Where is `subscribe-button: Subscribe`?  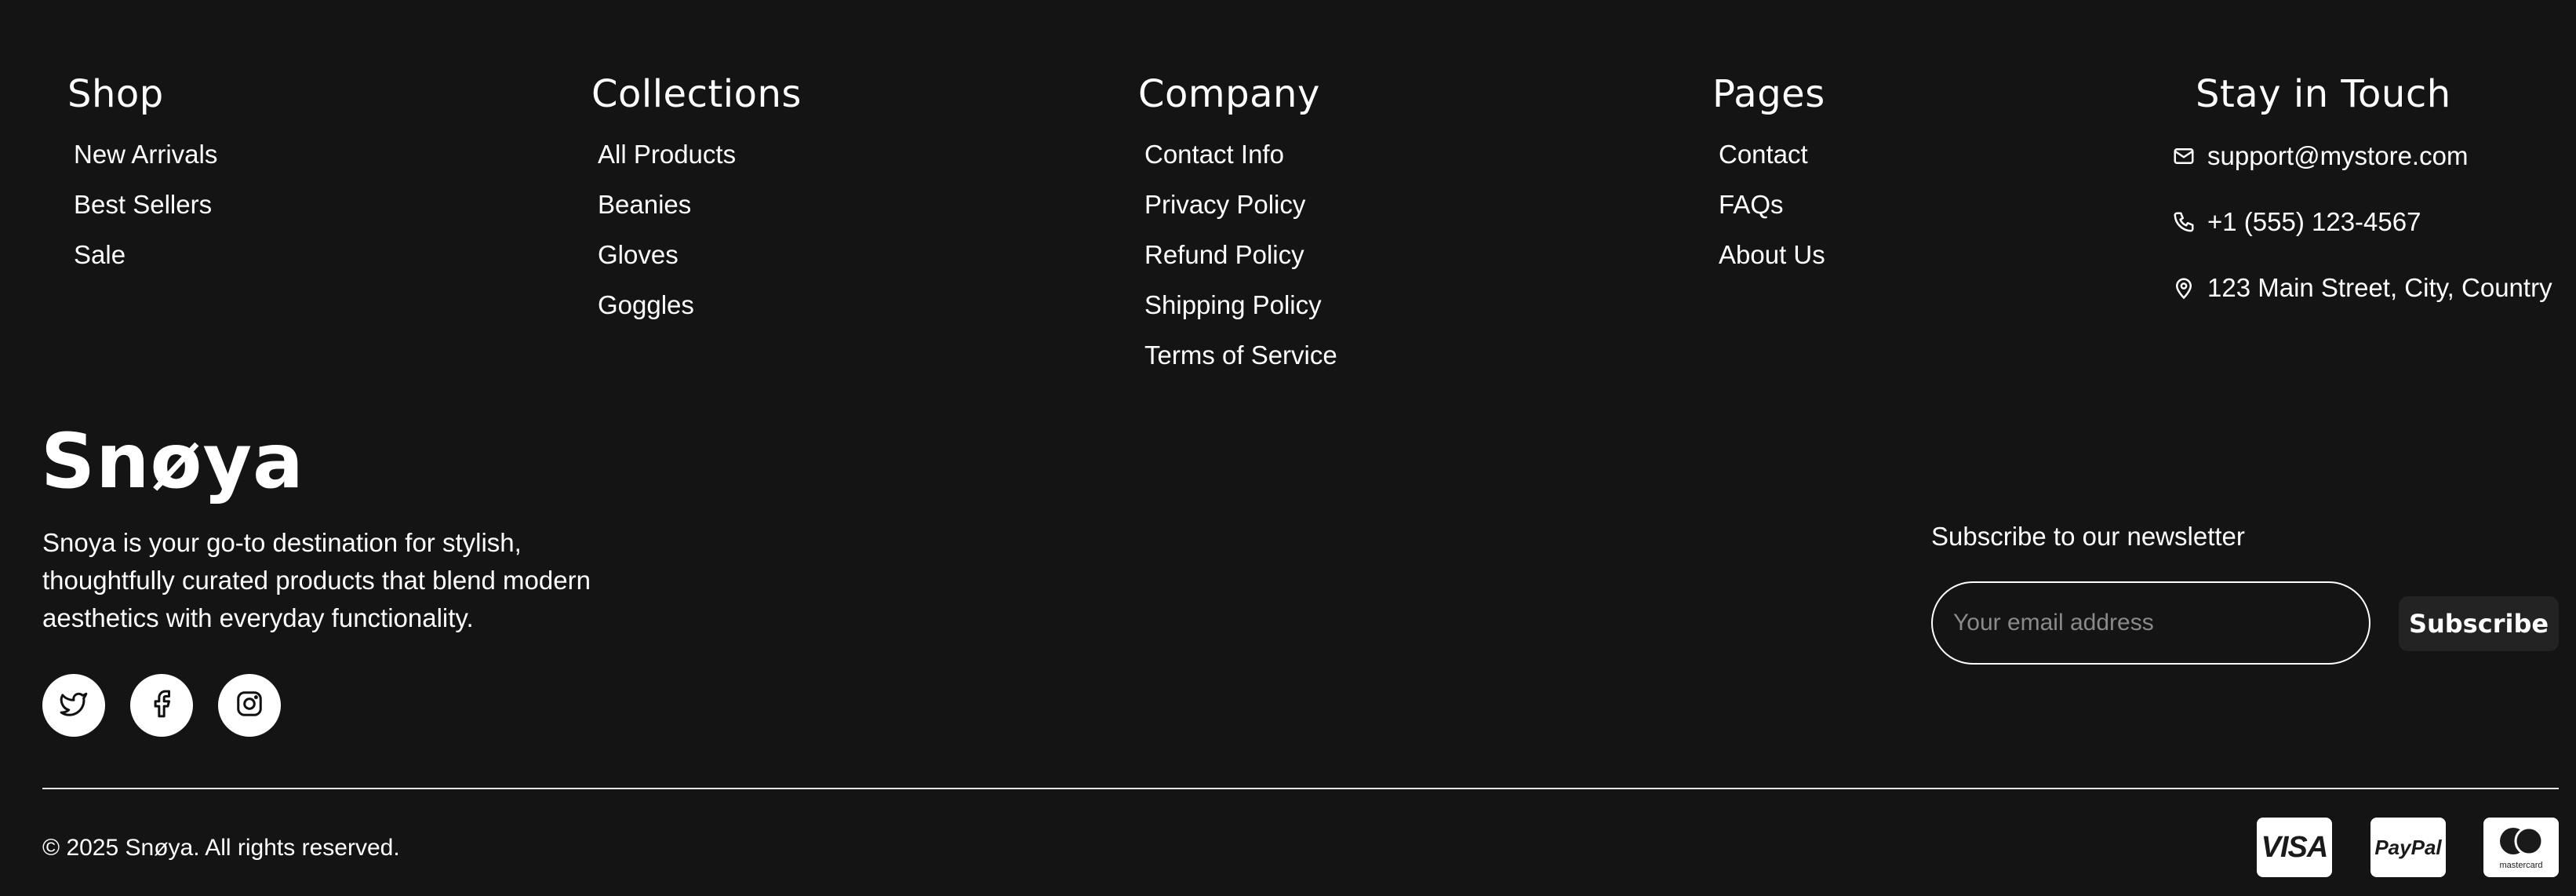
subscribe-button: Subscribe is located at coordinates (2479, 623).